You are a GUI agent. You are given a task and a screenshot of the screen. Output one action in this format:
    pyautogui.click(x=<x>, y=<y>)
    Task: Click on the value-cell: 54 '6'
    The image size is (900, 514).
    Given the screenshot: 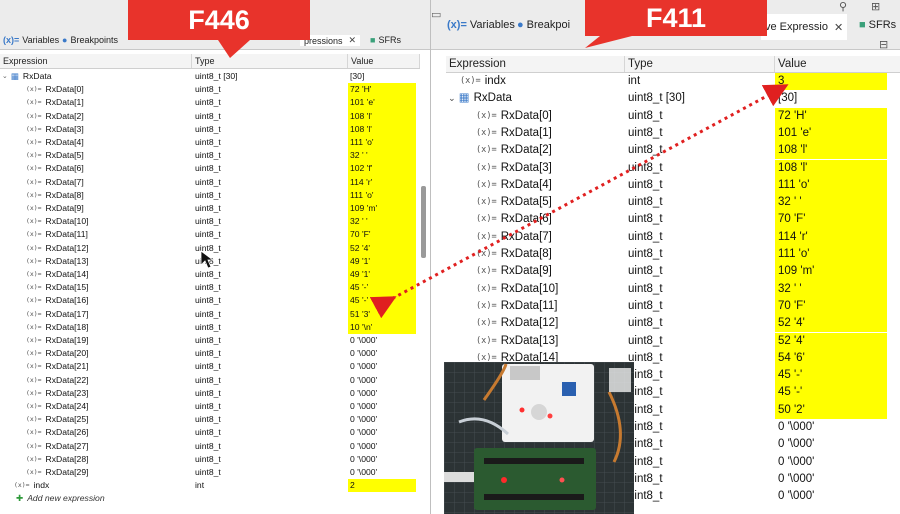 What is the action you would take?
    pyautogui.click(x=831, y=358)
    